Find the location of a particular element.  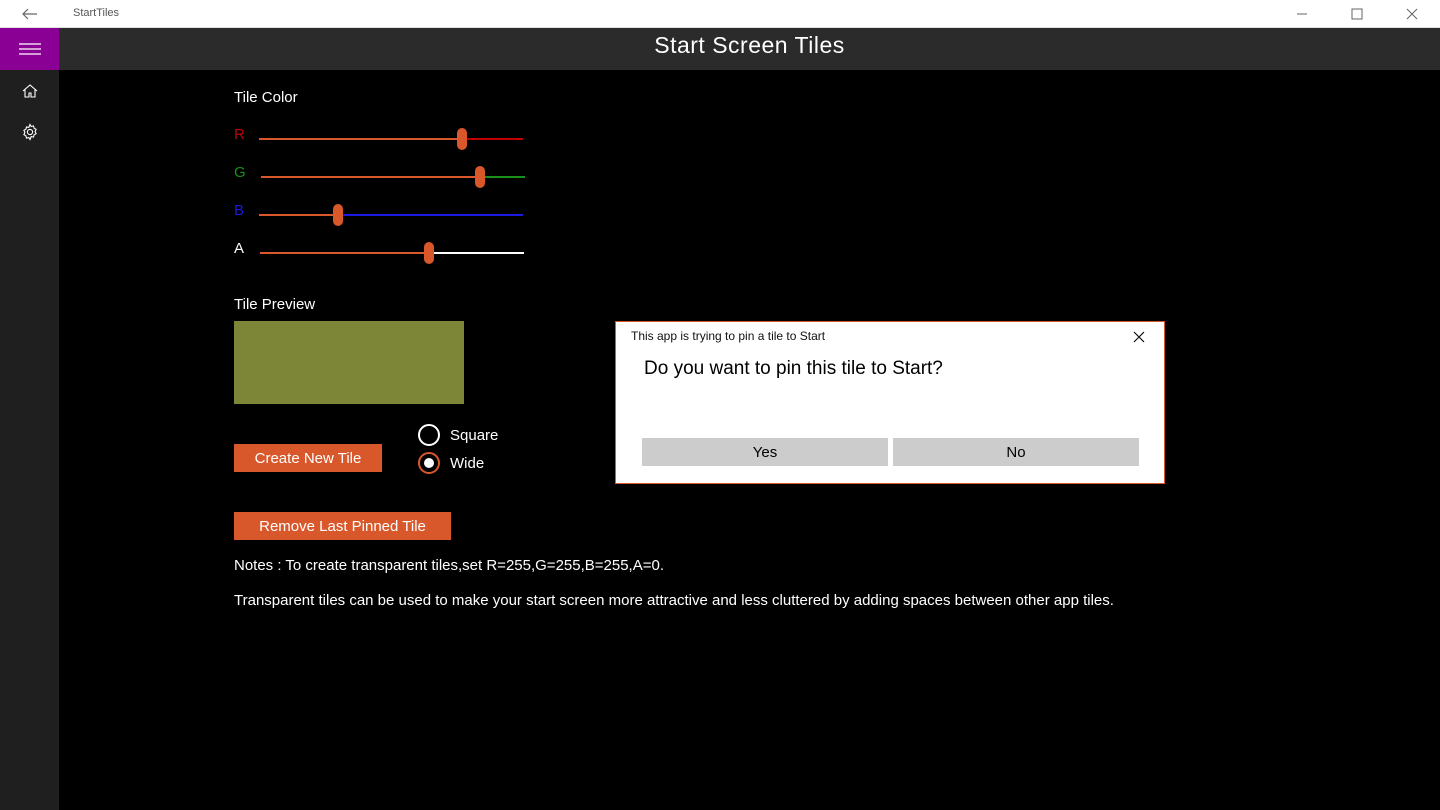

hamburger-icon is located at coordinates (29, 49).